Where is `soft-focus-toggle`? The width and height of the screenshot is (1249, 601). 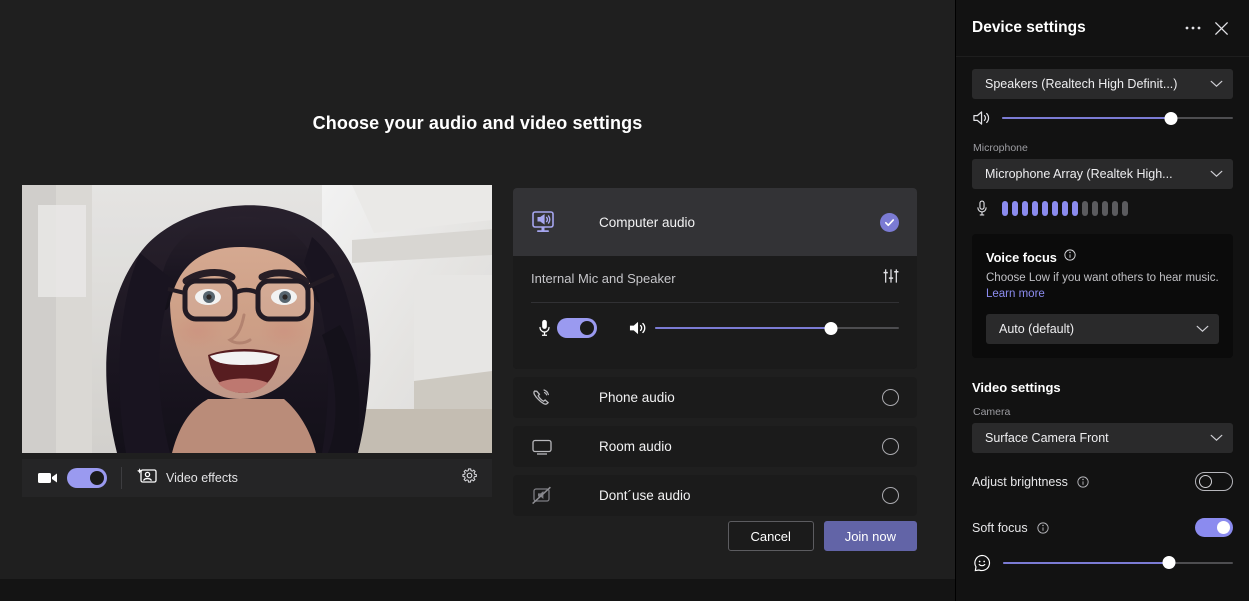 soft-focus-toggle is located at coordinates (1214, 528).